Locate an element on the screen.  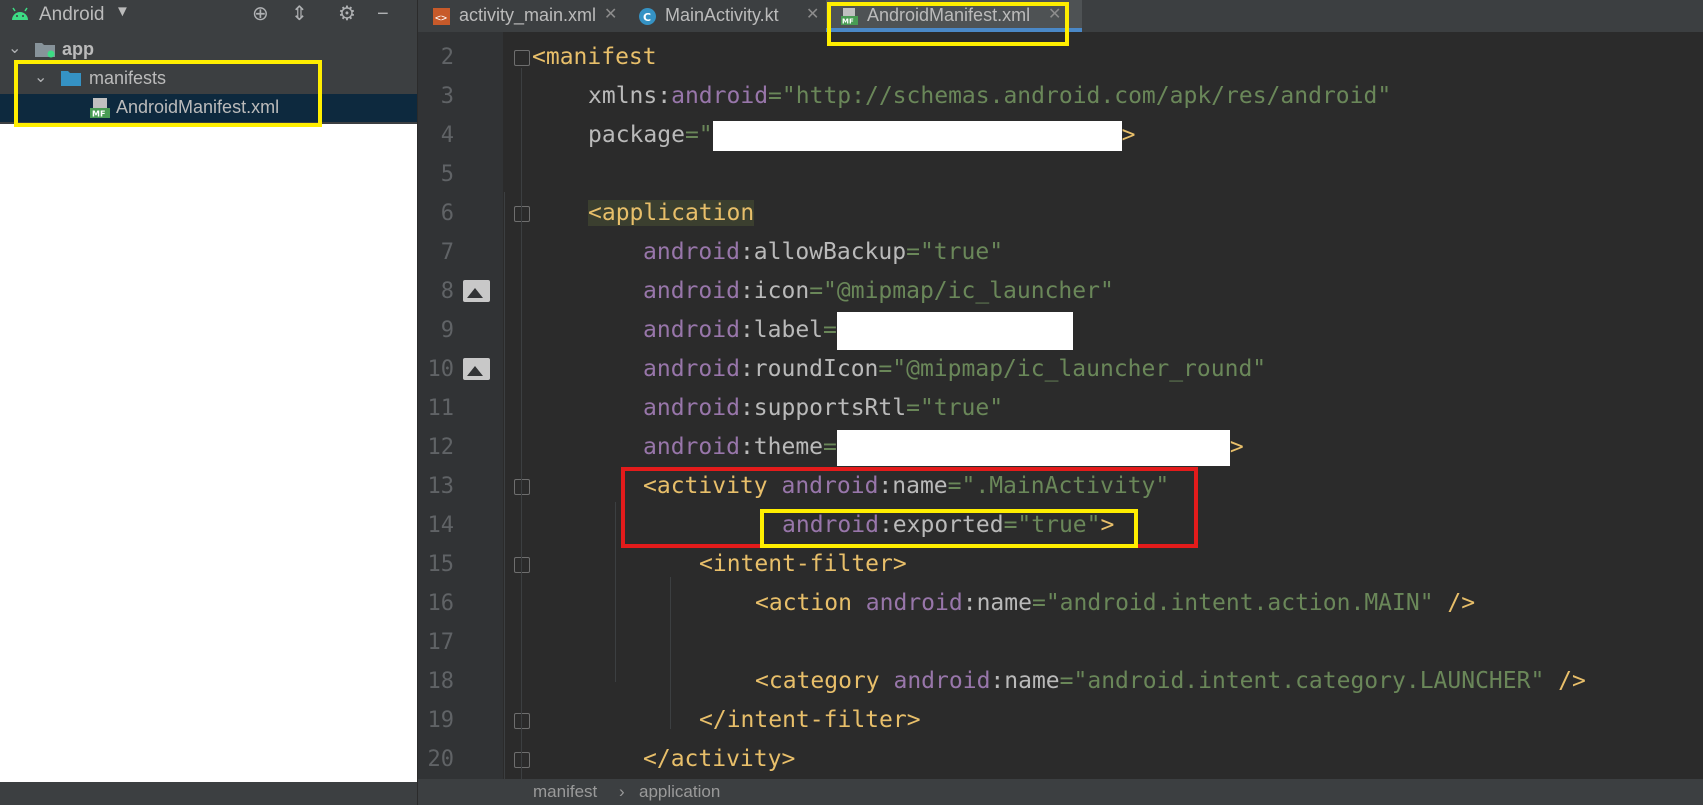
line-number: 13 is located at coordinates (441, 486).